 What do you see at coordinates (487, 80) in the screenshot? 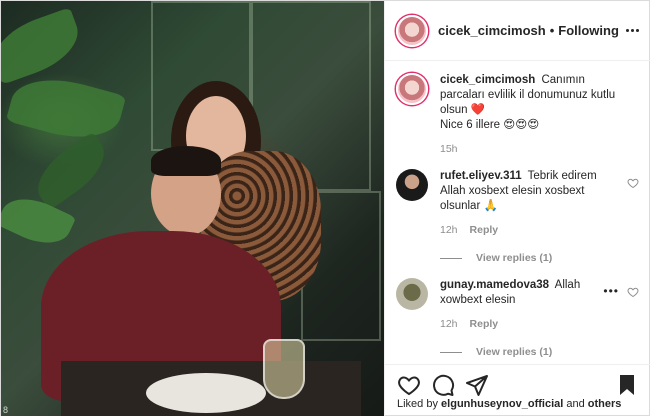
I see `caption-username: cicek_cimcimosh` at bounding box center [487, 80].